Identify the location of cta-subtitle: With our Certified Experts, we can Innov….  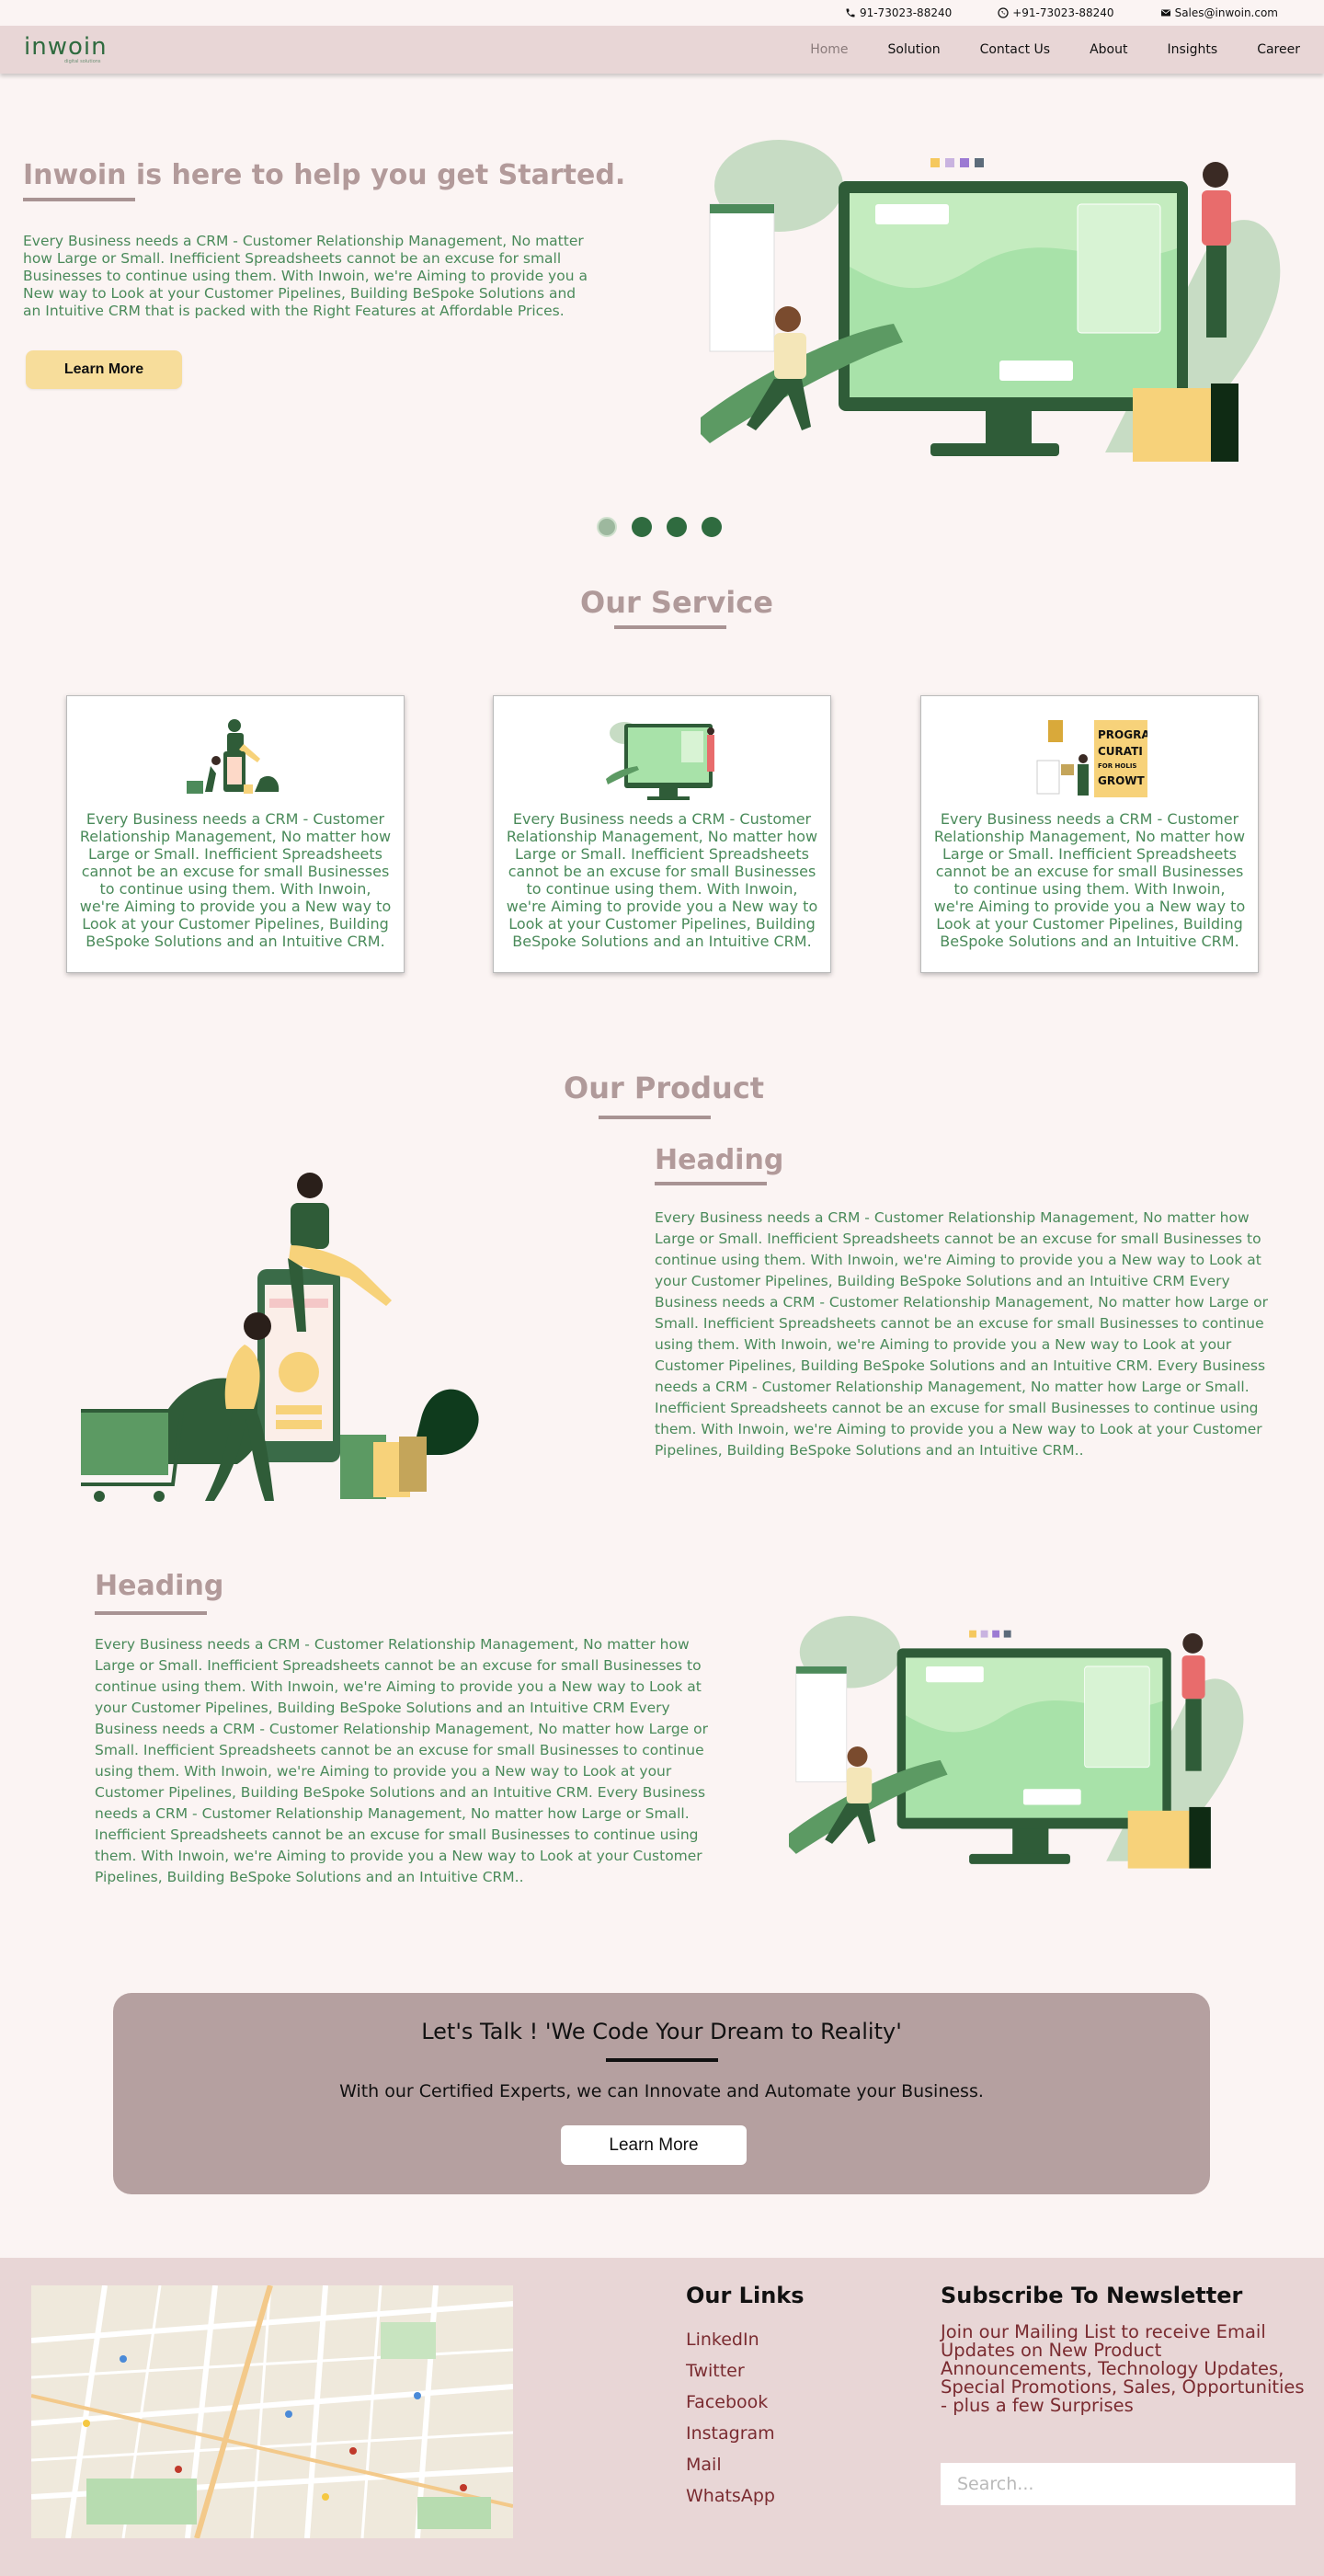
(661, 2091).